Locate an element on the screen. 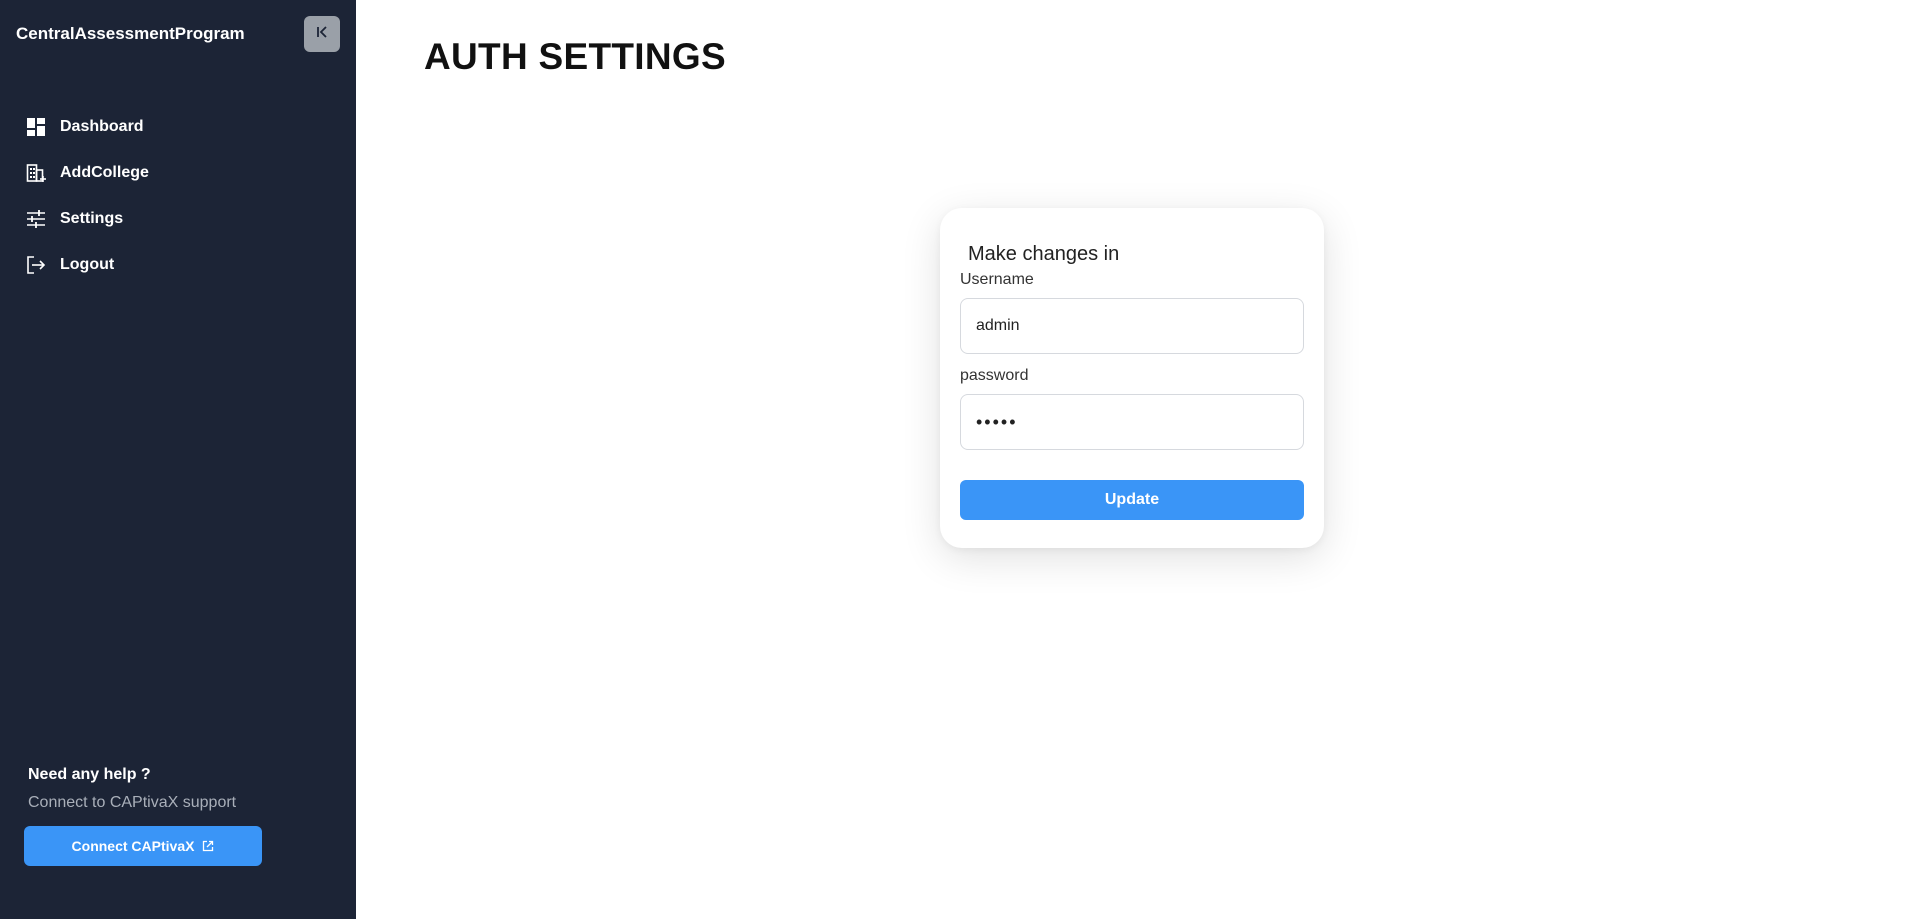  collapse-left-icon is located at coordinates (322, 34).